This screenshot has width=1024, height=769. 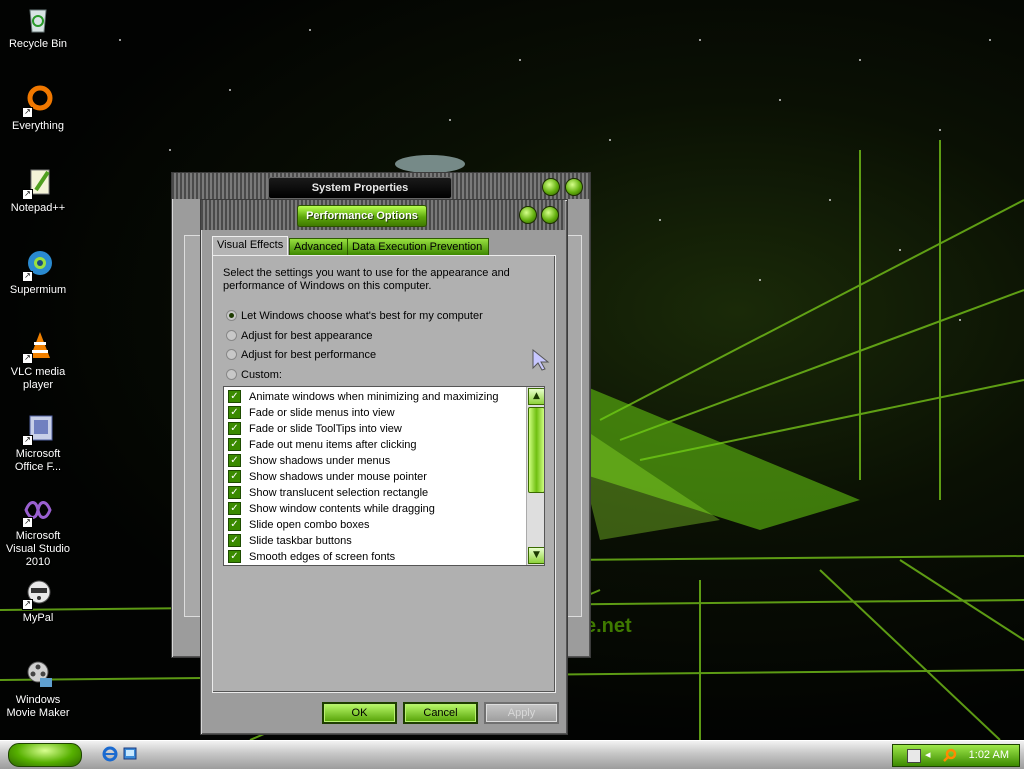 What do you see at coordinates (38, 265) in the screenshot?
I see `supermium-icon: ↗` at bounding box center [38, 265].